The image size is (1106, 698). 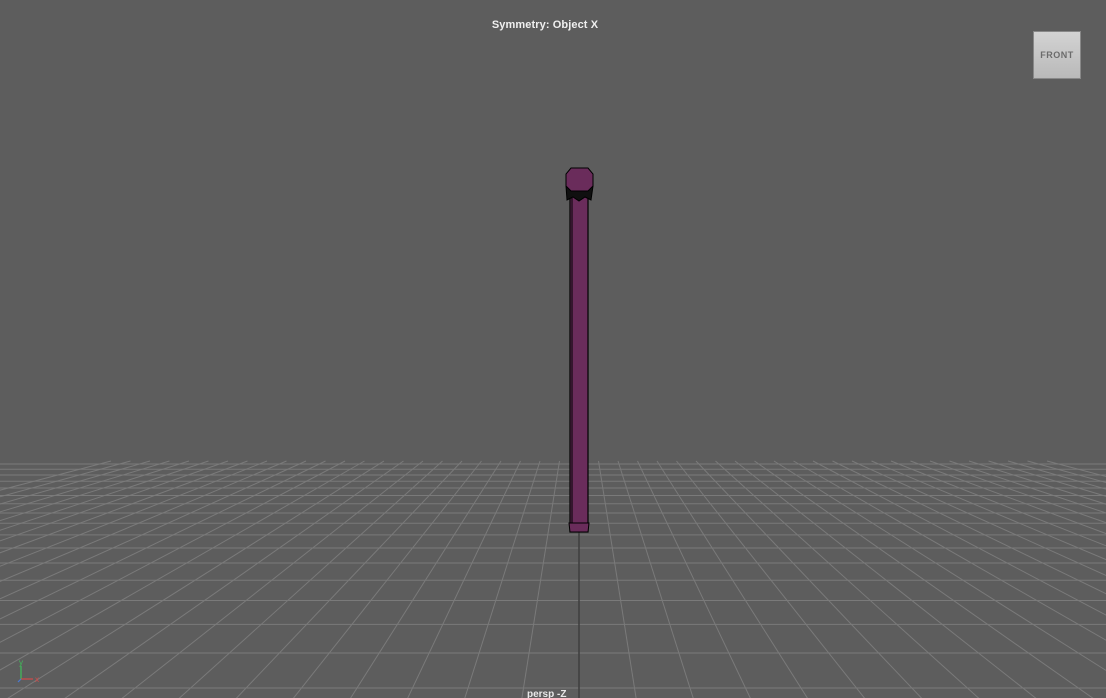 I want to click on cylinder-shaft, so click(x=579, y=364).